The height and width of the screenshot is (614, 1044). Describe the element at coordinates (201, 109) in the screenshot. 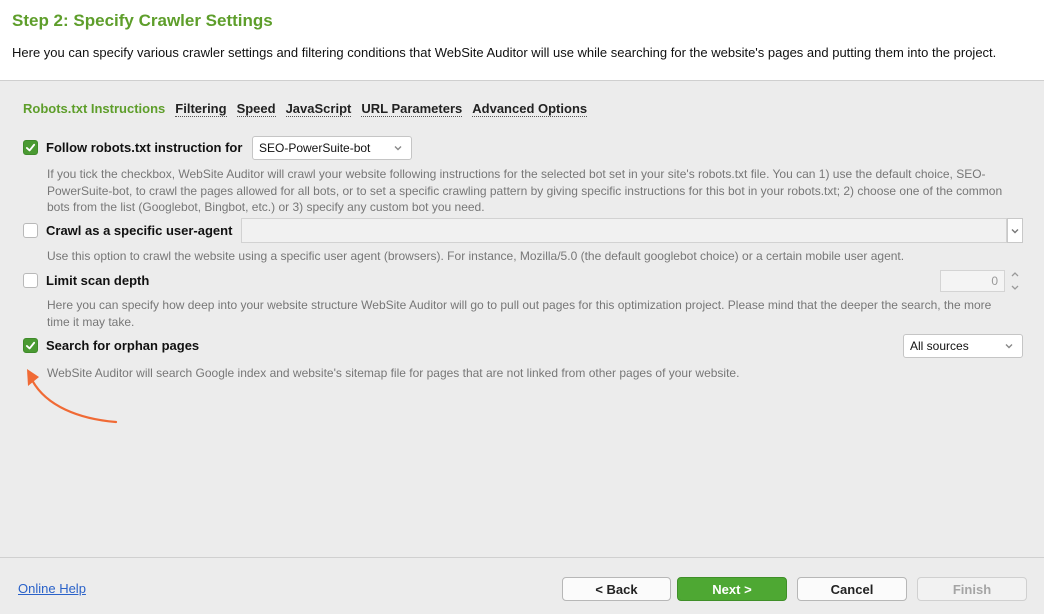

I see `tab-filtering: Filtering` at that location.